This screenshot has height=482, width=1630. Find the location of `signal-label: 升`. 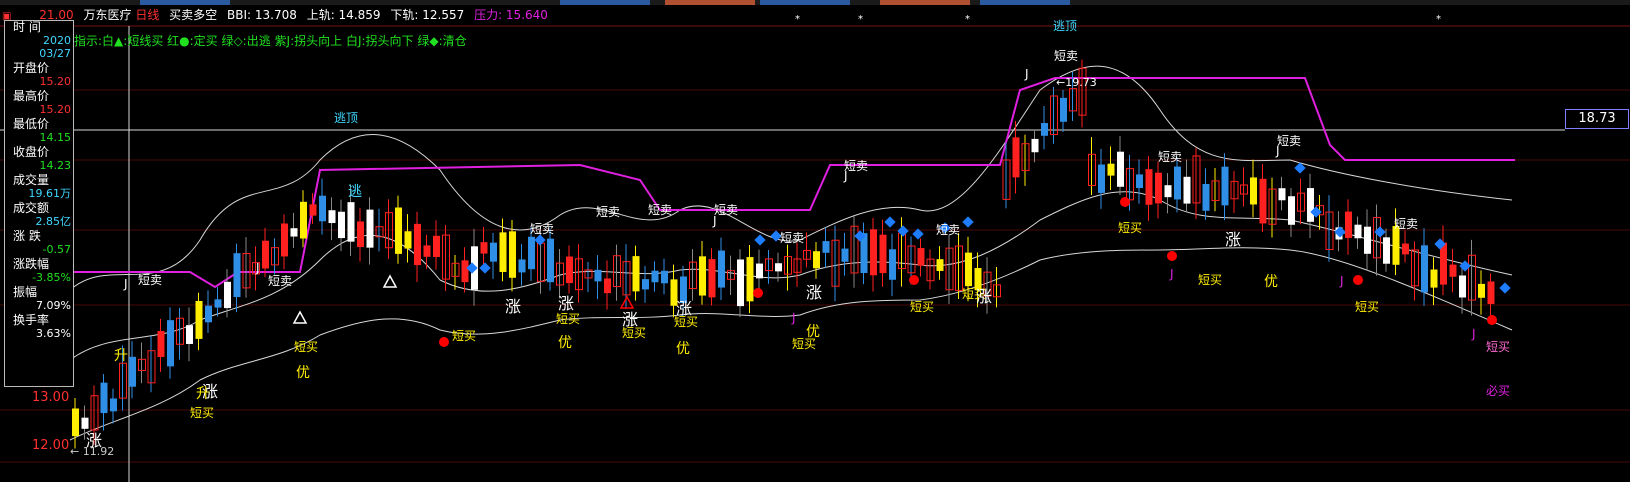

signal-label: 升 is located at coordinates (203, 394).